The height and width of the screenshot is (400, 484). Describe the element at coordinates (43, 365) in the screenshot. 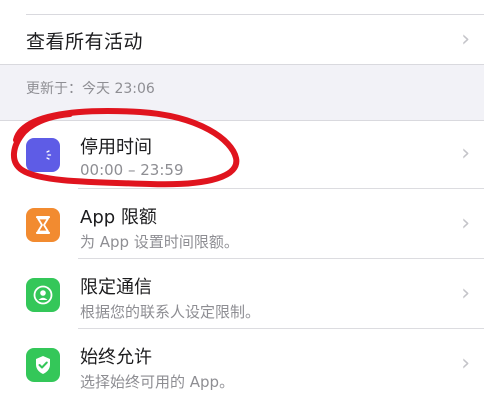

I see `checkmark-shield-icon` at that location.